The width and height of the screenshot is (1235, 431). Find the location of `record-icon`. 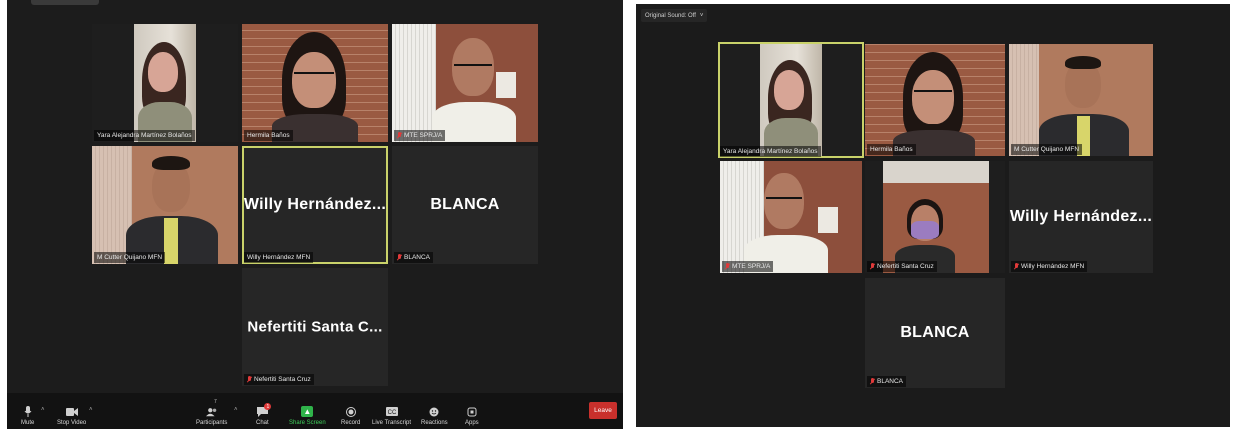

record-icon is located at coordinates (351, 411).